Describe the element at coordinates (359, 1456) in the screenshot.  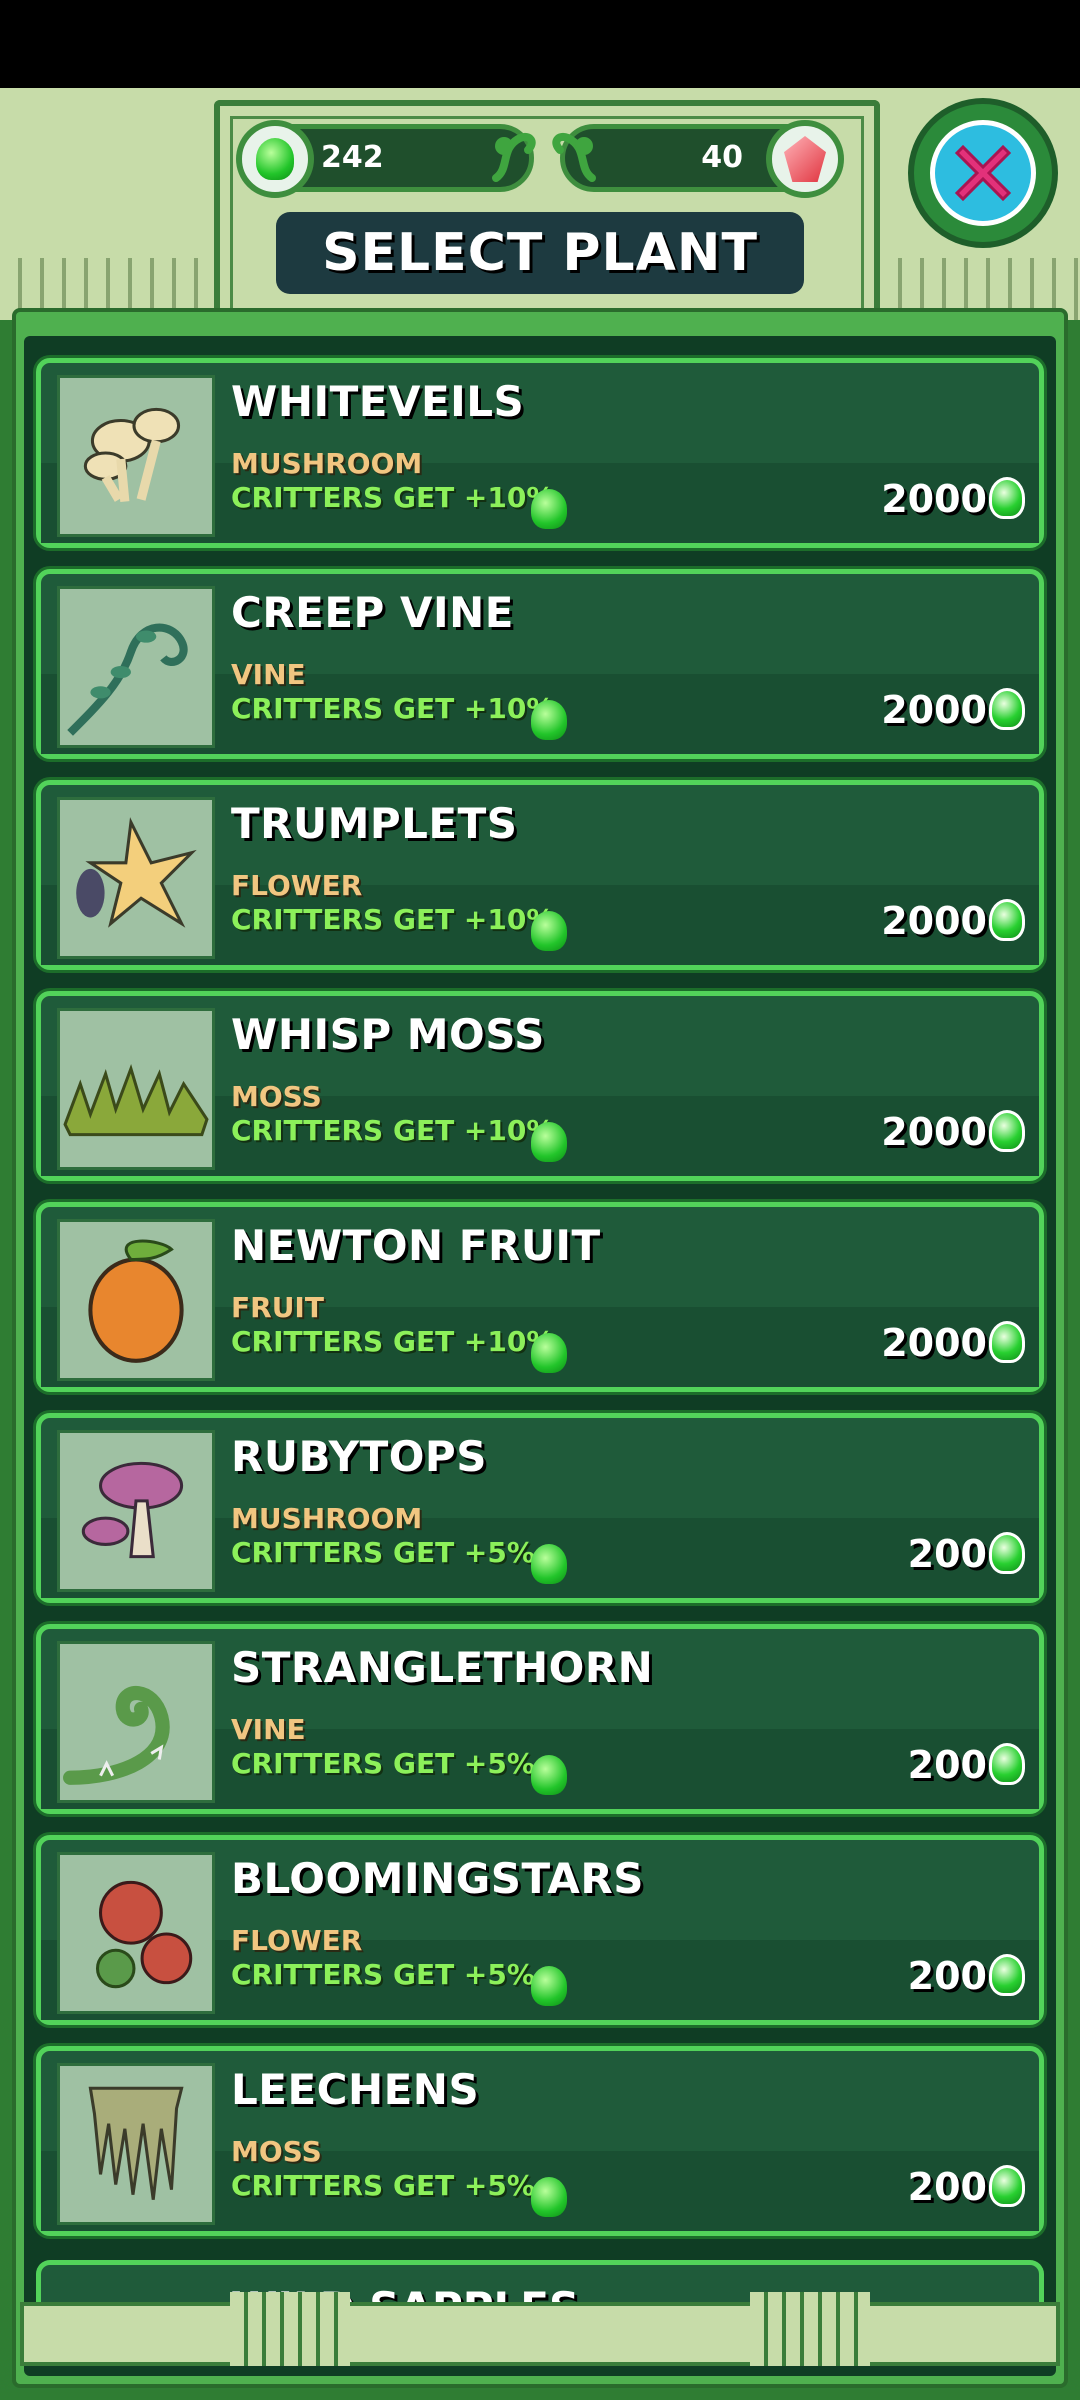
I see `plant-name: RUBYTOPS` at that location.